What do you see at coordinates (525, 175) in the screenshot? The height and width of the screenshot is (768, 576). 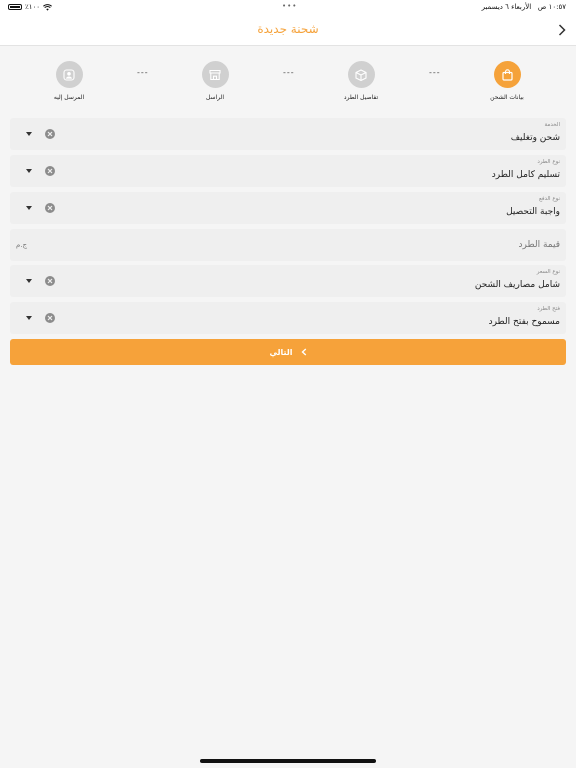 I see `field-value: تسليم كامل الطرد` at bounding box center [525, 175].